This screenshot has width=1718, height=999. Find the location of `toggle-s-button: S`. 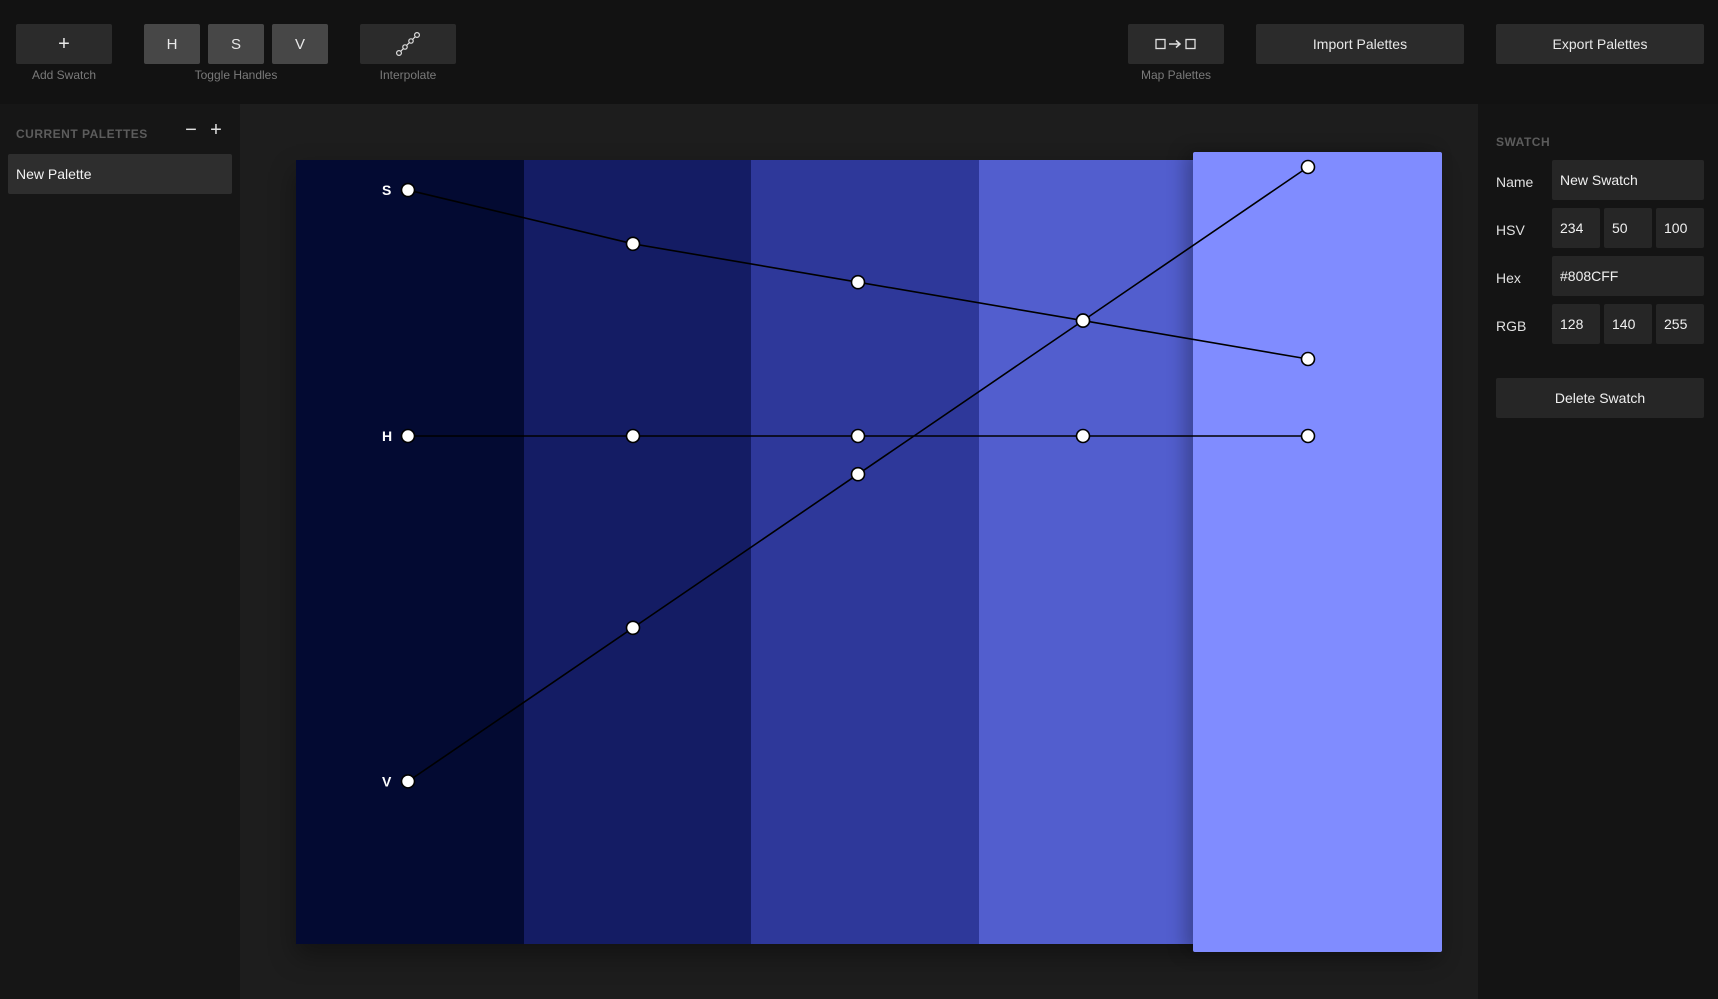

toggle-s-button: S is located at coordinates (236, 44).